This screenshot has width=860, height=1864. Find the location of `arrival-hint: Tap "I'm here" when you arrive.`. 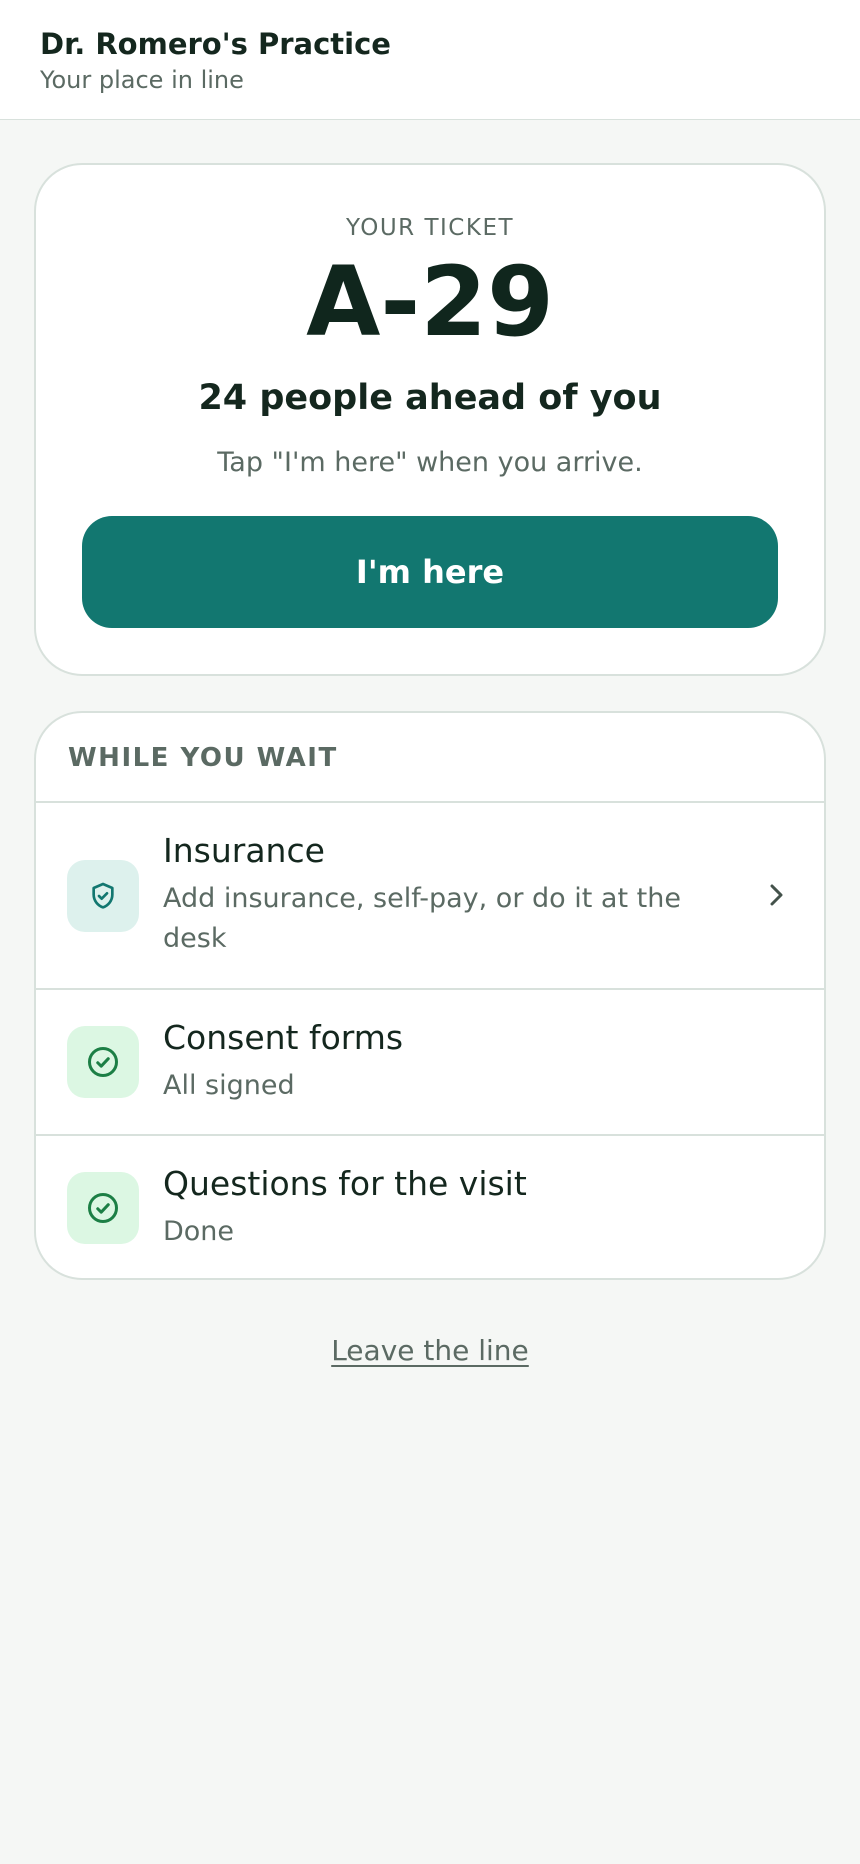

arrival-hint: Tap "I'm here" when you arrive. is located at coordinates (430, 462).